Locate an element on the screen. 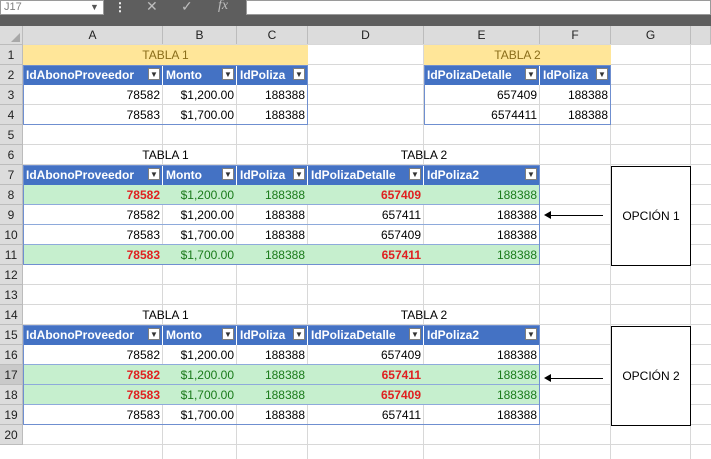  row-header-14: 14 is located at coordinates (11, 315).